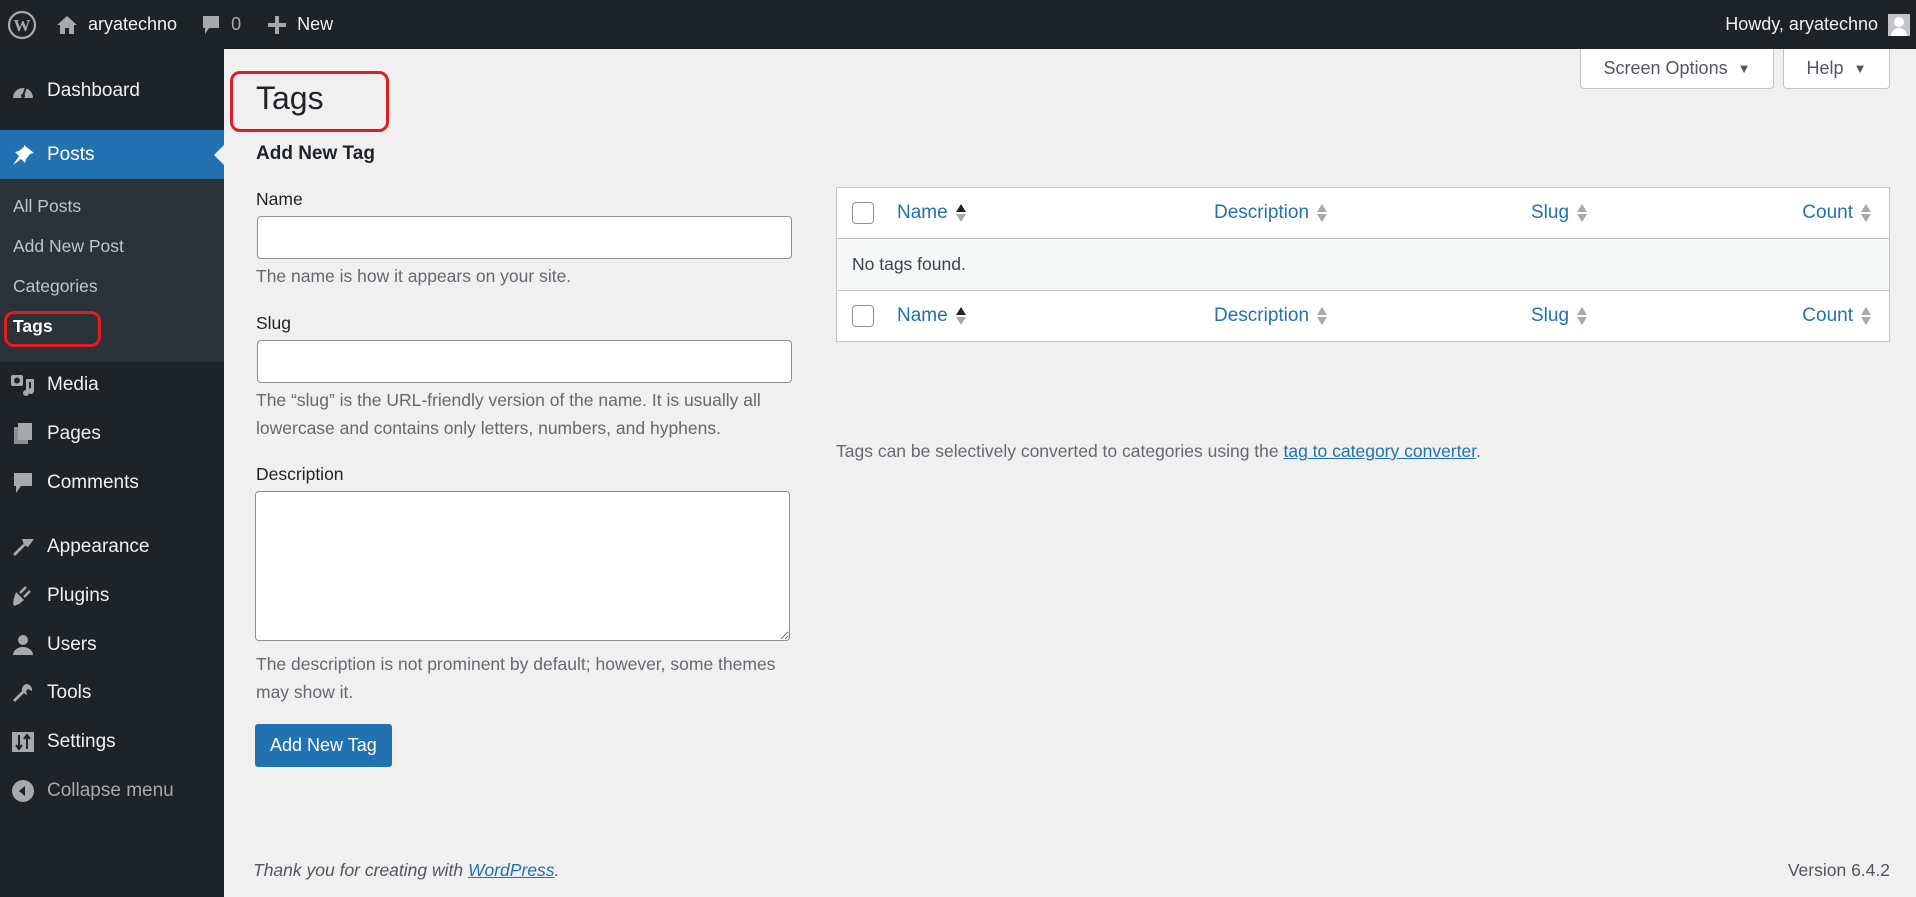 The width and height of the screenshot is (1916, 897). What do you see at coordinates (23, 547) in the screenshot?
I see `brush-icon` at bounding box center [23, 547].